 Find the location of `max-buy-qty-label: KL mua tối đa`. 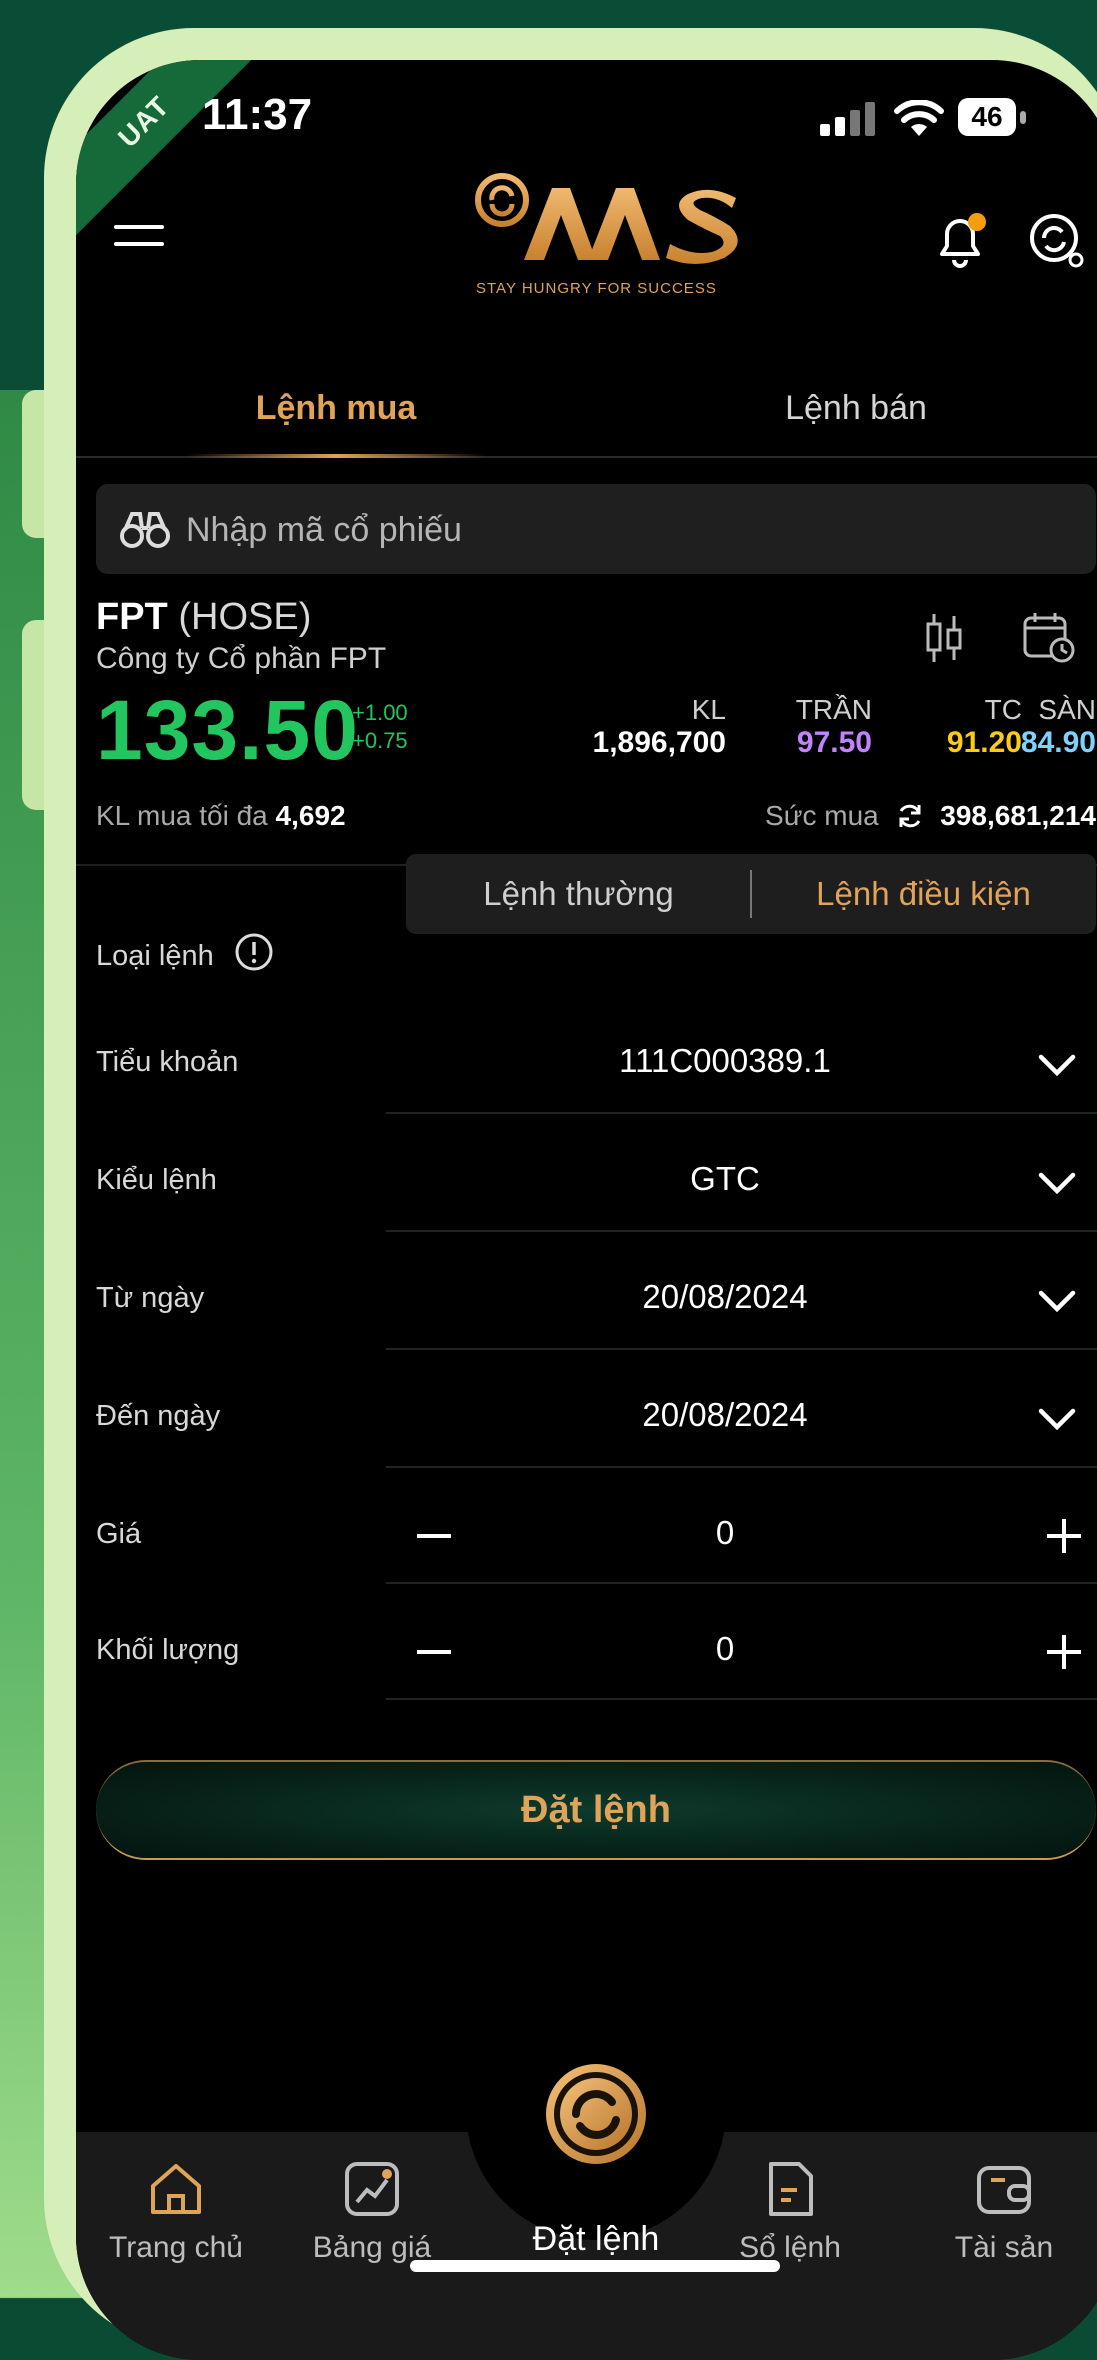

max-buy-qty-label: KL mua tối đa is located at coordinates (182, 815).